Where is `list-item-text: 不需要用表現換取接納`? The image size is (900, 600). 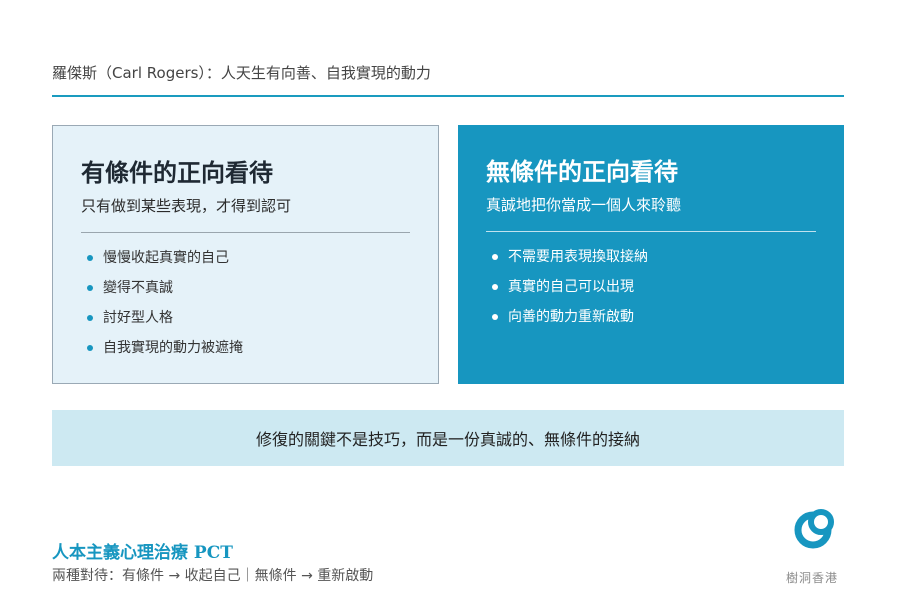
list-item-text: 不需要用表現換取接納 is located at coordinates (578, 257).